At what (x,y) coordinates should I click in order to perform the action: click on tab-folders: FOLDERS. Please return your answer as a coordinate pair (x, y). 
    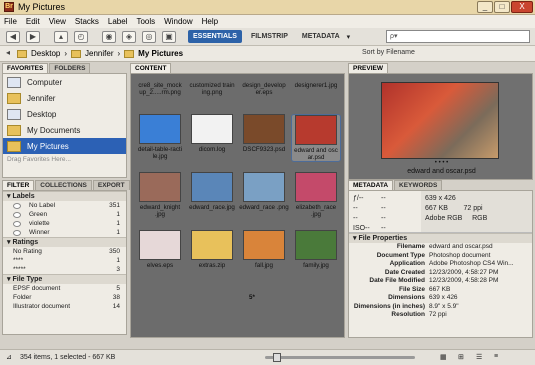
    Looking at the image, I should click on (70, 68).